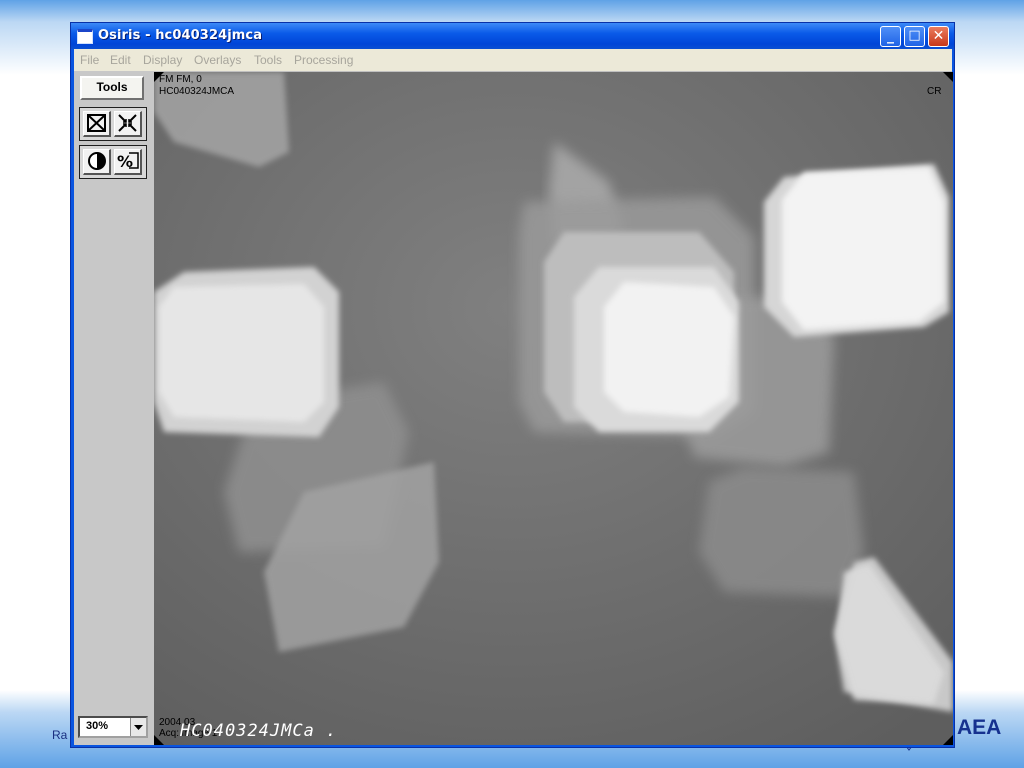 This screenshot has height=768, width=1024. Describe the element at coordinates (890, 36) in the screenshot. I see `minimize-button: _` at that location.